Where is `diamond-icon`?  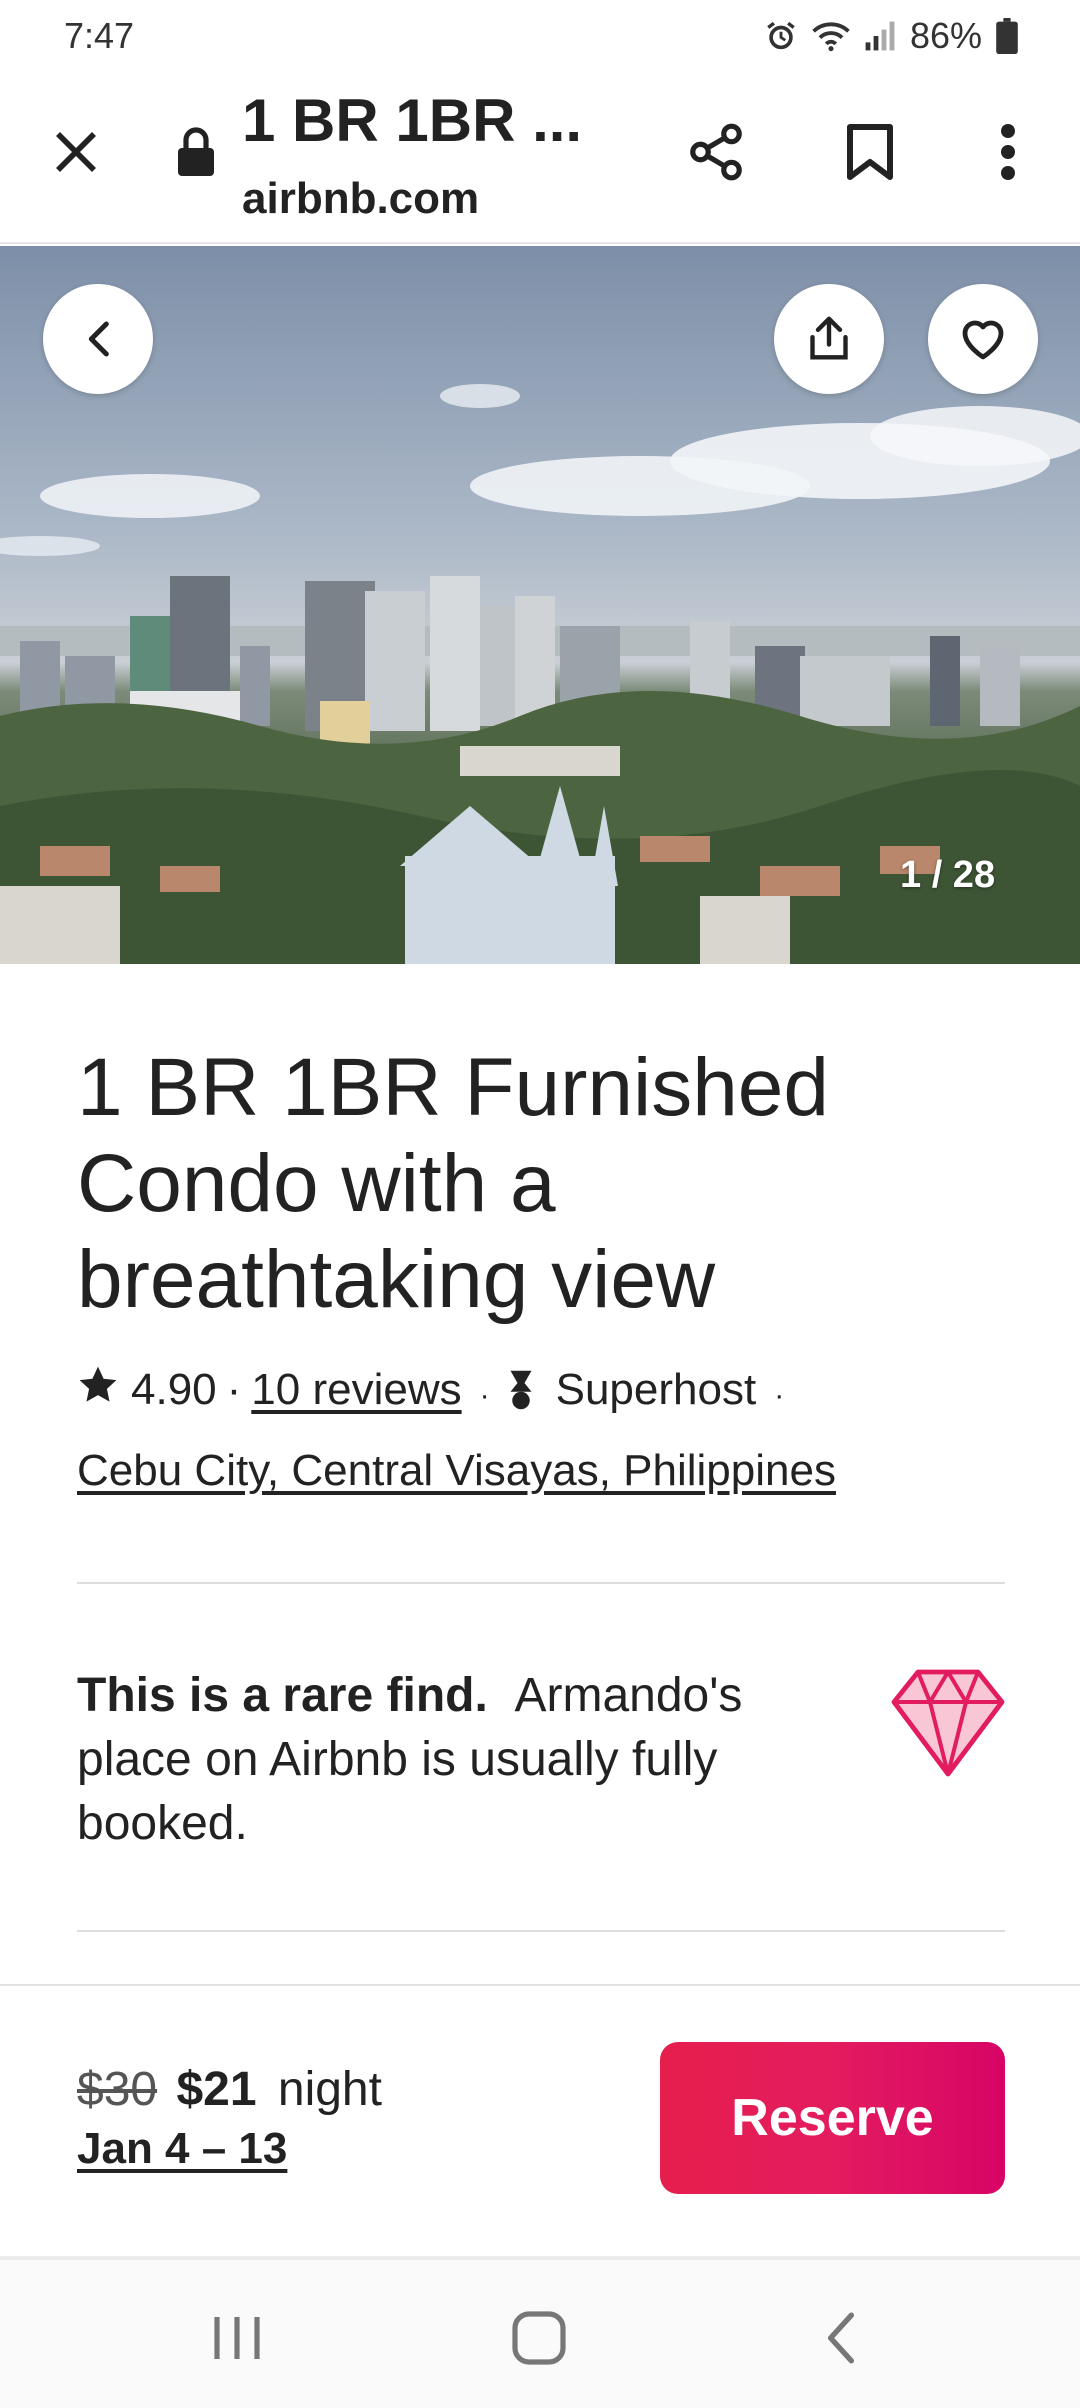
diamond-icon is located at coordinates (948, 1724).